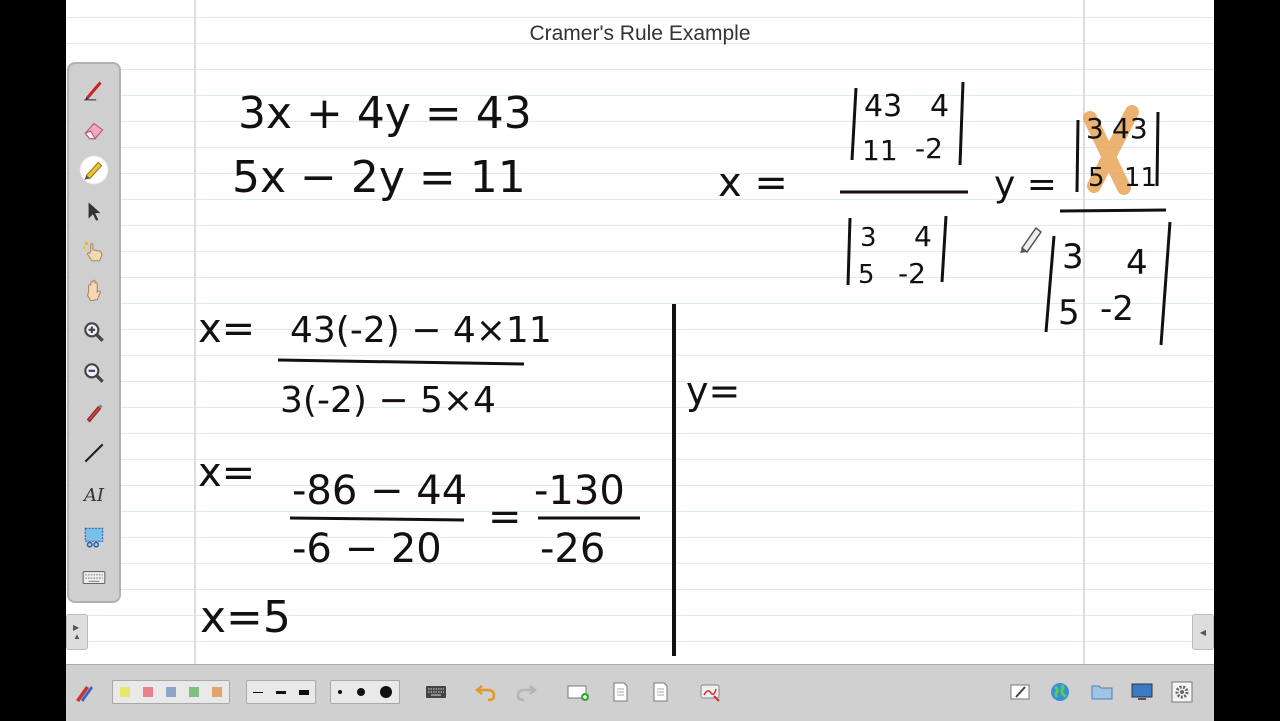 This screenshot has height=721, width=1280. I want to click on display-icon, so click(1142, 692).